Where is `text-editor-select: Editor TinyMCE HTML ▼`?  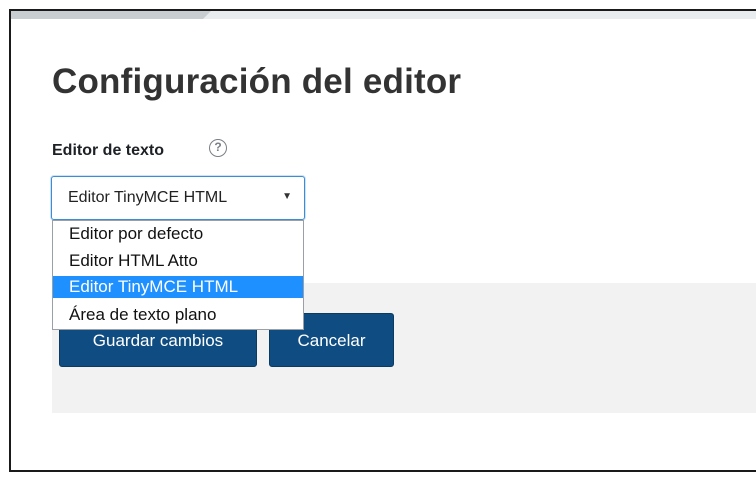
text-editor-select: Editor TinyMCE HTML ▼ is located at coordinates (178, 198).